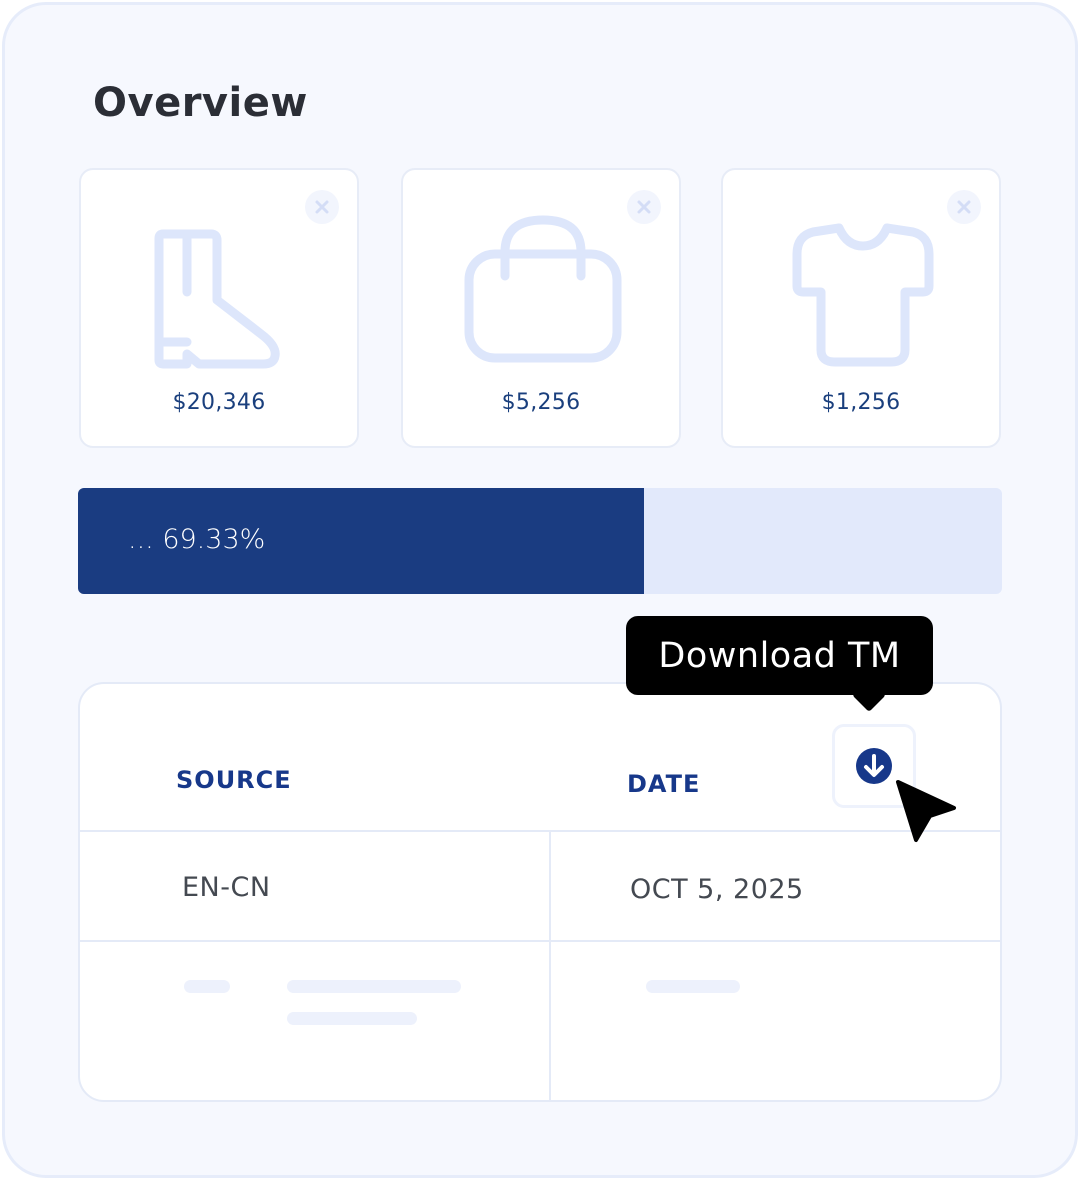 This screenshot has height=1180, width=1080. Describe the element at coordinates (226, 887) in the screenshot. I see `cell-source: EN-CN` at that location.